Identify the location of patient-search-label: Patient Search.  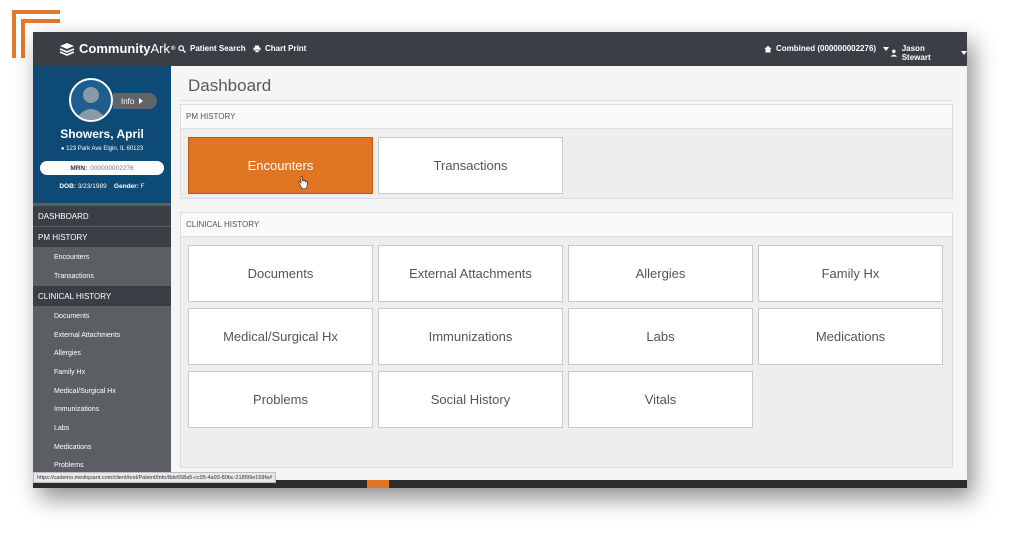
(218, 48).